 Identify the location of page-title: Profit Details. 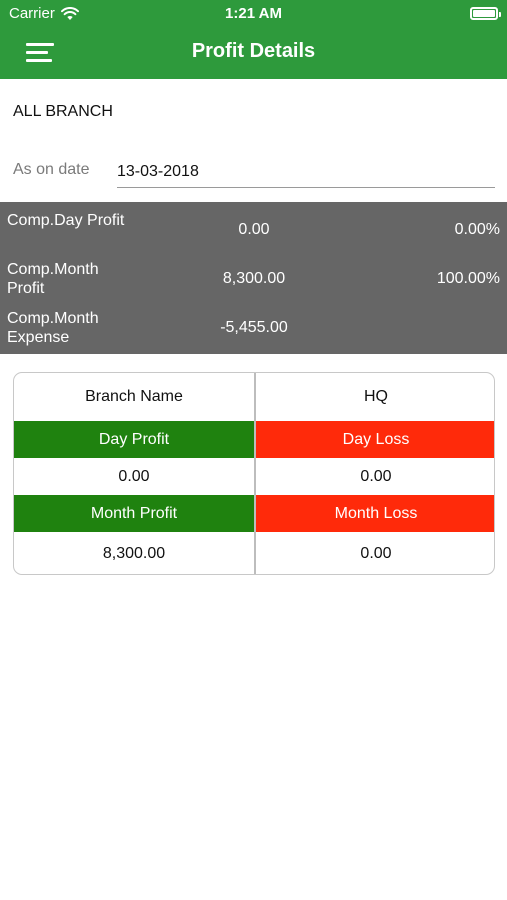
(253, 51).